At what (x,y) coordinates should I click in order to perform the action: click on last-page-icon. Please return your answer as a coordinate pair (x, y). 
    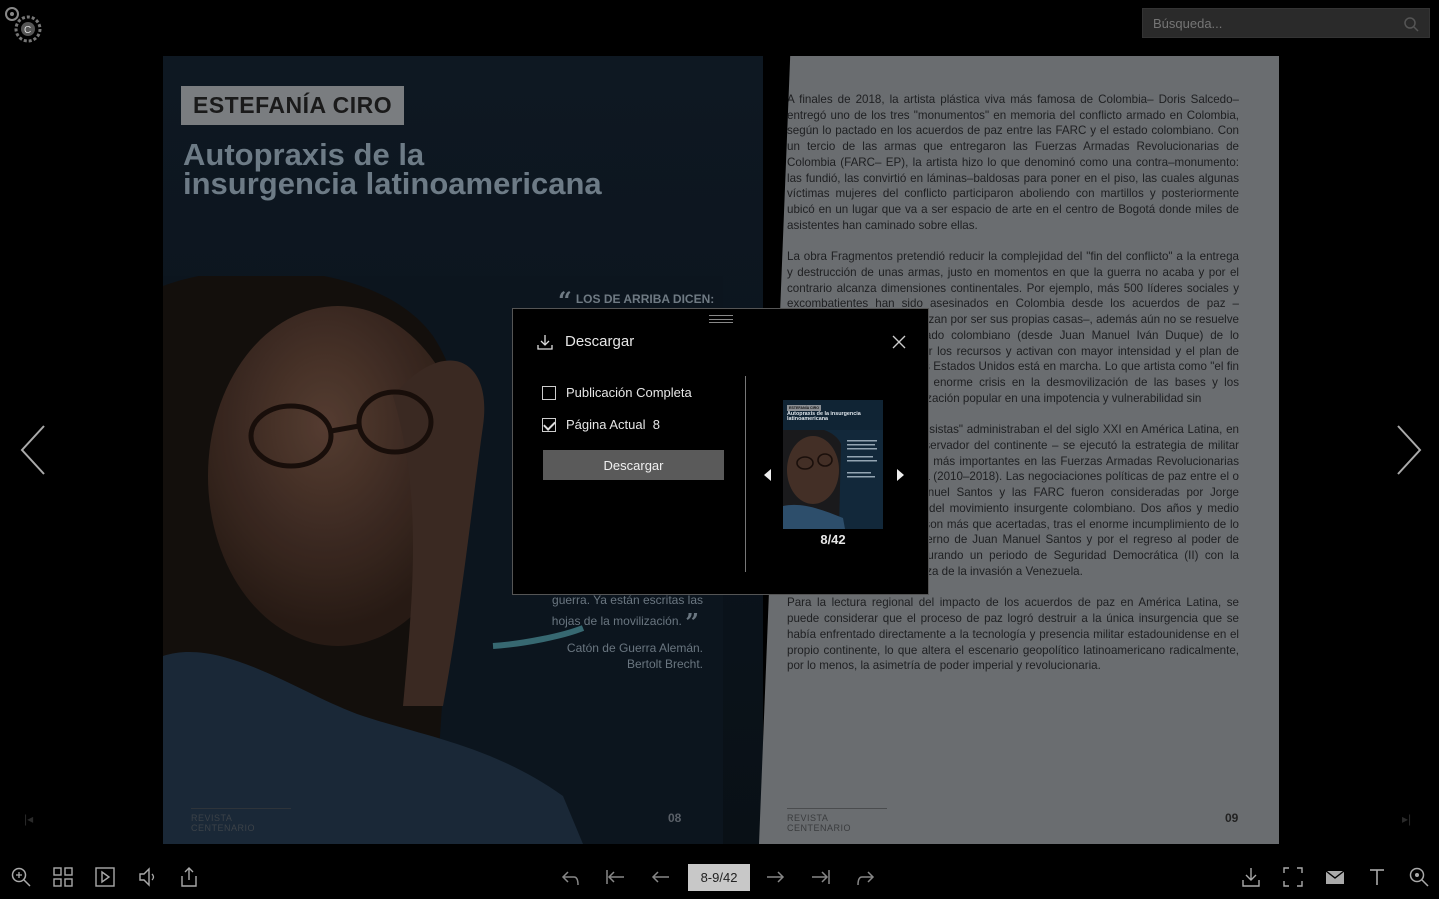
    Looking at the image, I should click on (821, 877).